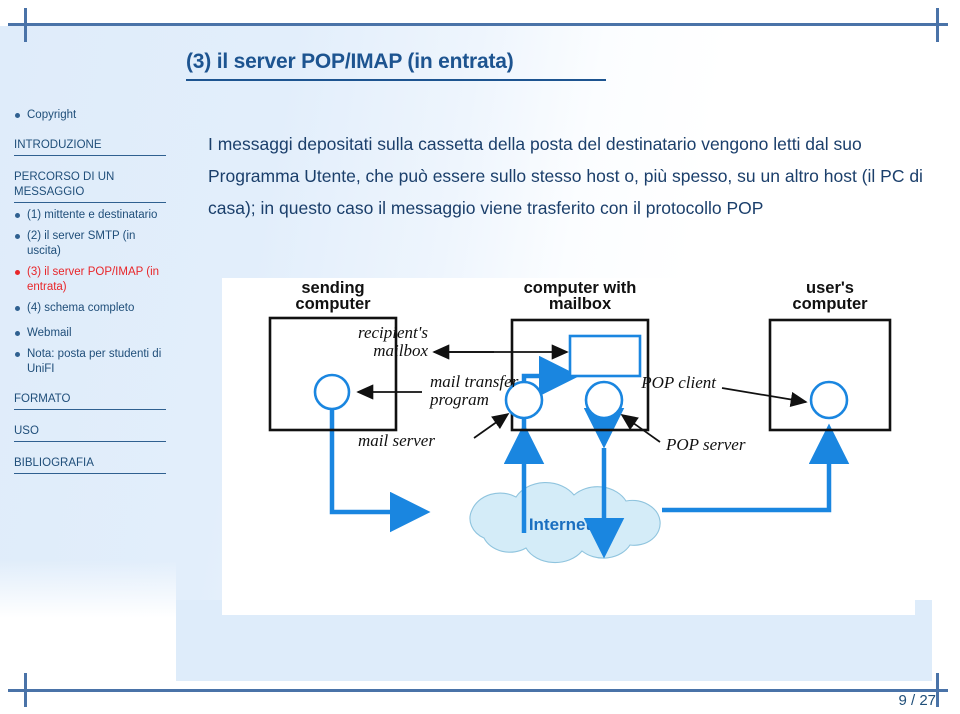 The height and width of the screenshot is (714, 960). I want to click on sidebar-section-introduzione: INTRODUZIONE, so click(90, 147).